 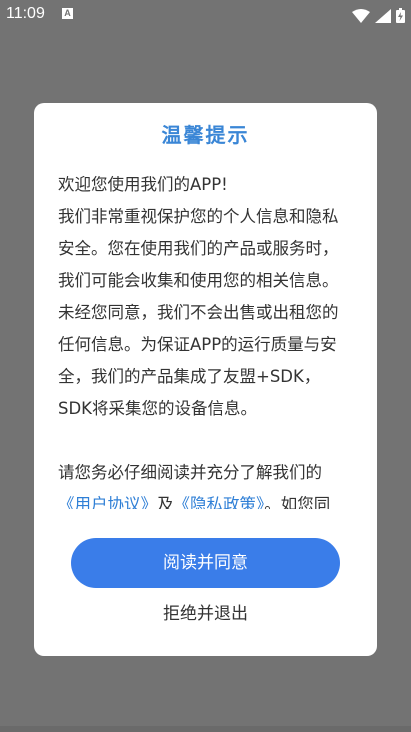 I want to click on signal-icon, so click(x=383, y=15).